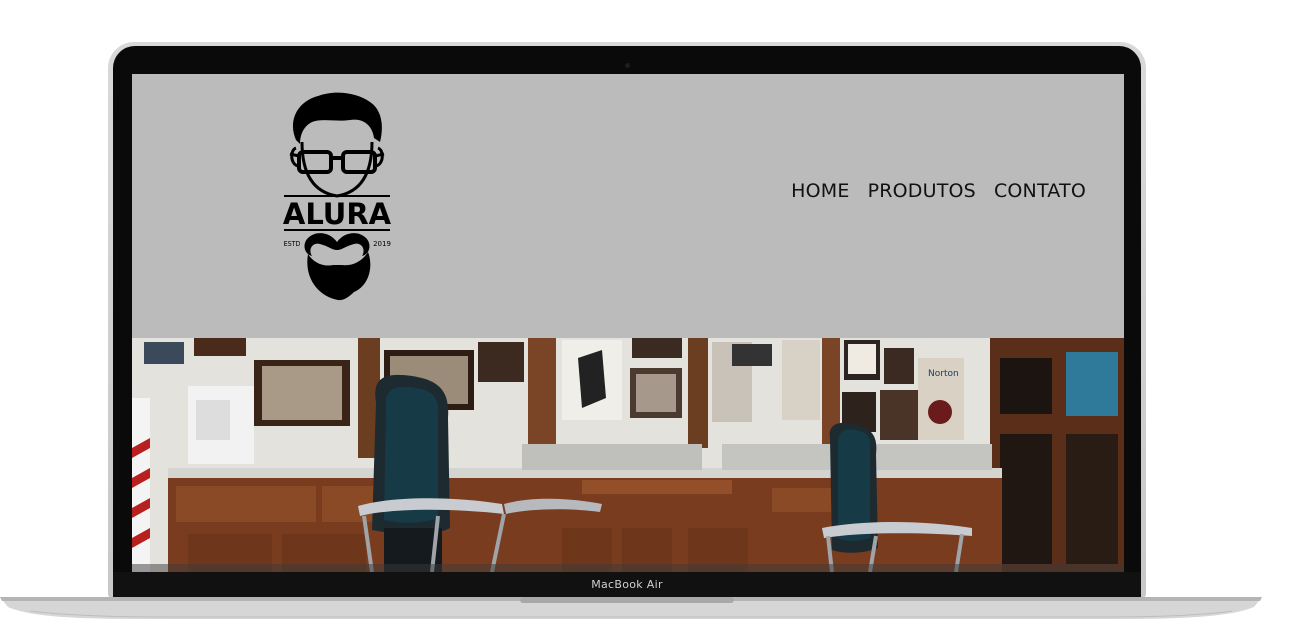 The width and height of the screenshot is (1289, 639). I want to click on nav-home-link: HOME, so click(820, 191).